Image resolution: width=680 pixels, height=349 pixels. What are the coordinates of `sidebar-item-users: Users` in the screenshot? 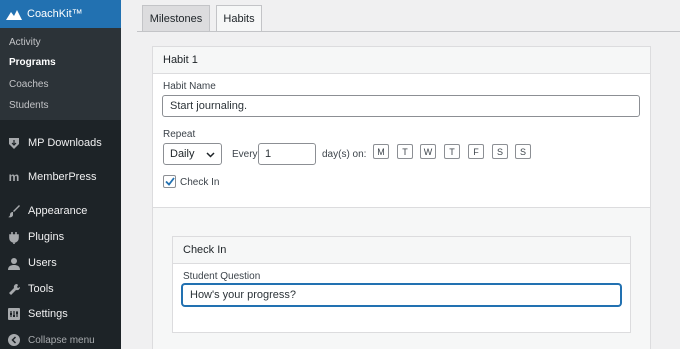 It's located at (32, 263).